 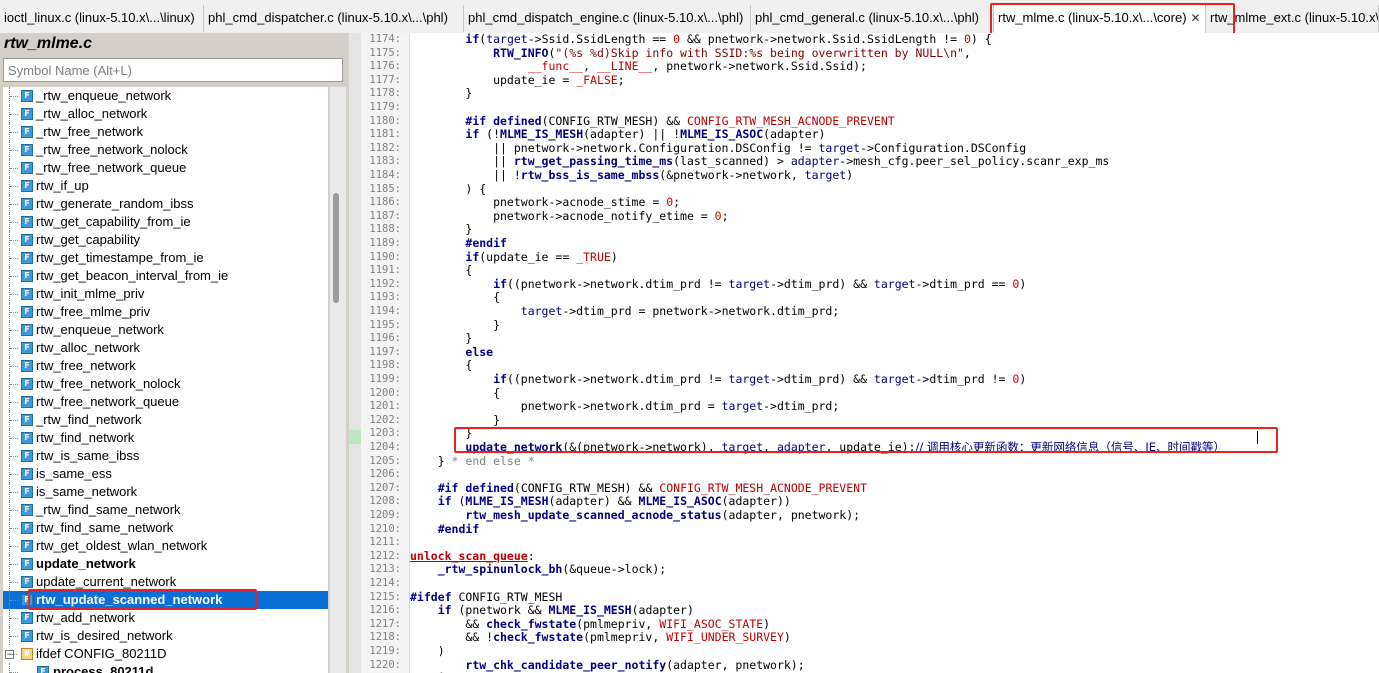 I want to click on symbol-item: Frtw_free_network, so click(x=165, y=366).